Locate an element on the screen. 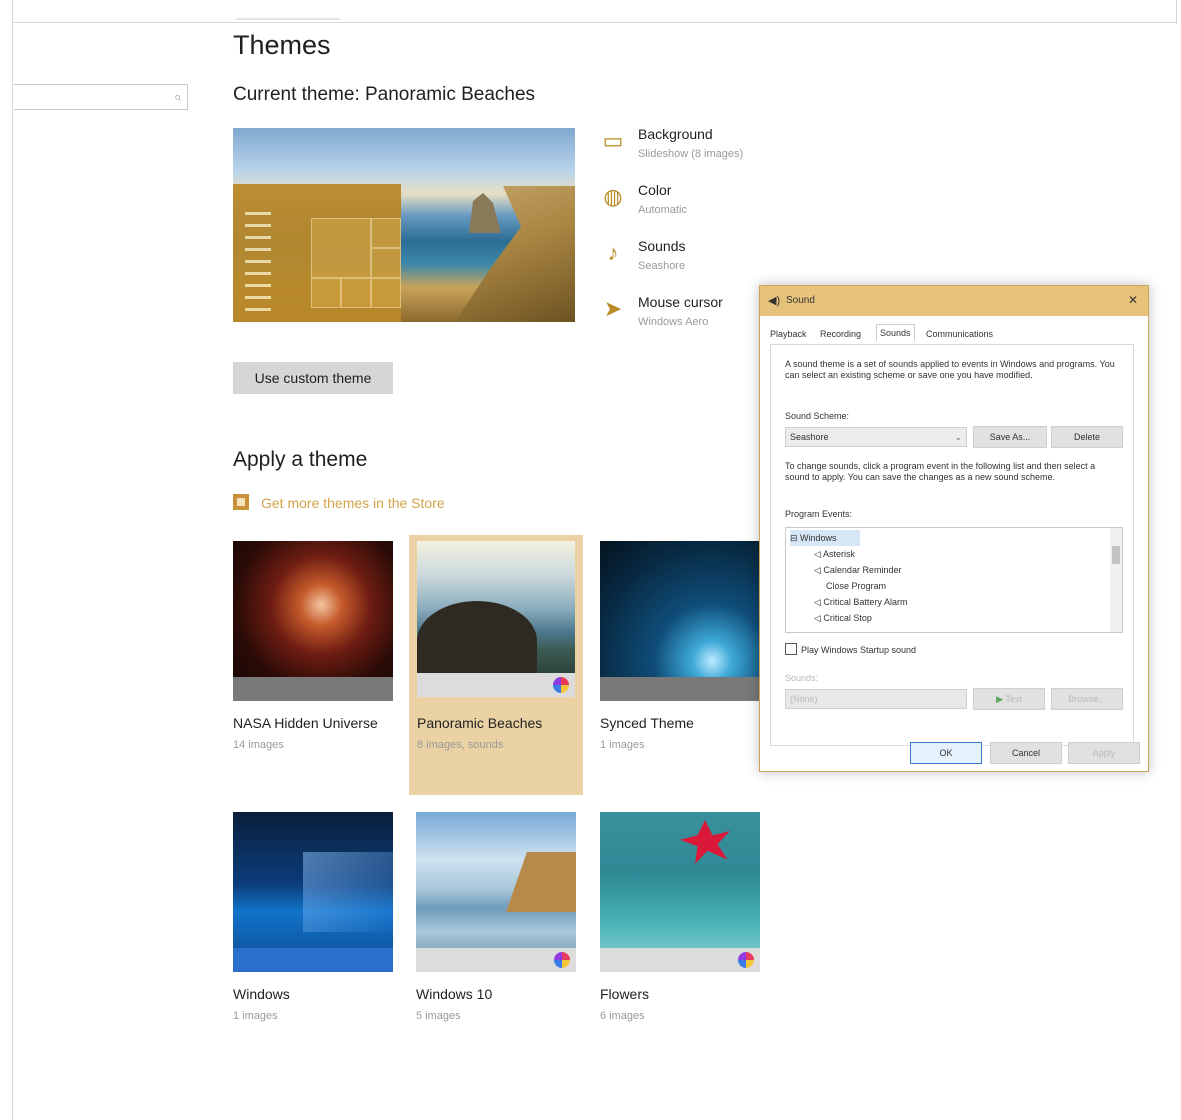  search-input: ⌕ is located at coordinates (101, 97).